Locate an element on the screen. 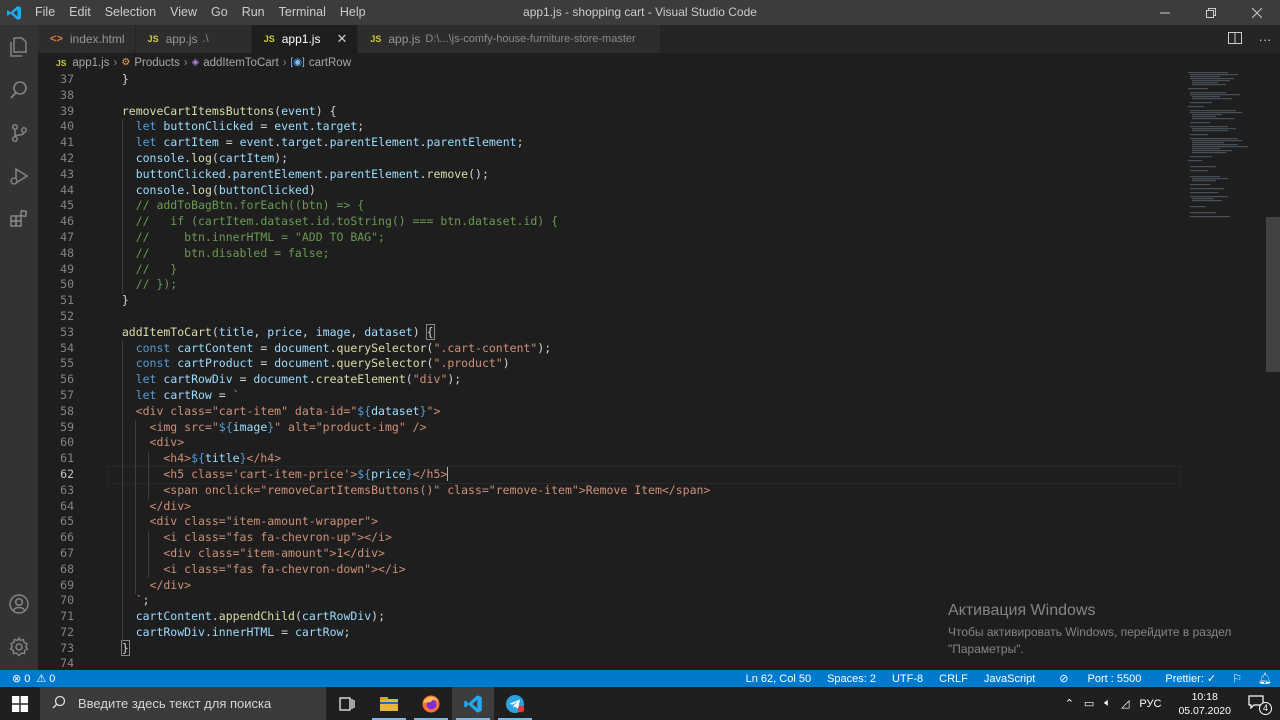 The height and width of the screenshot is (720, 1280). line-number: 59 is located at coordinates (67, 426).